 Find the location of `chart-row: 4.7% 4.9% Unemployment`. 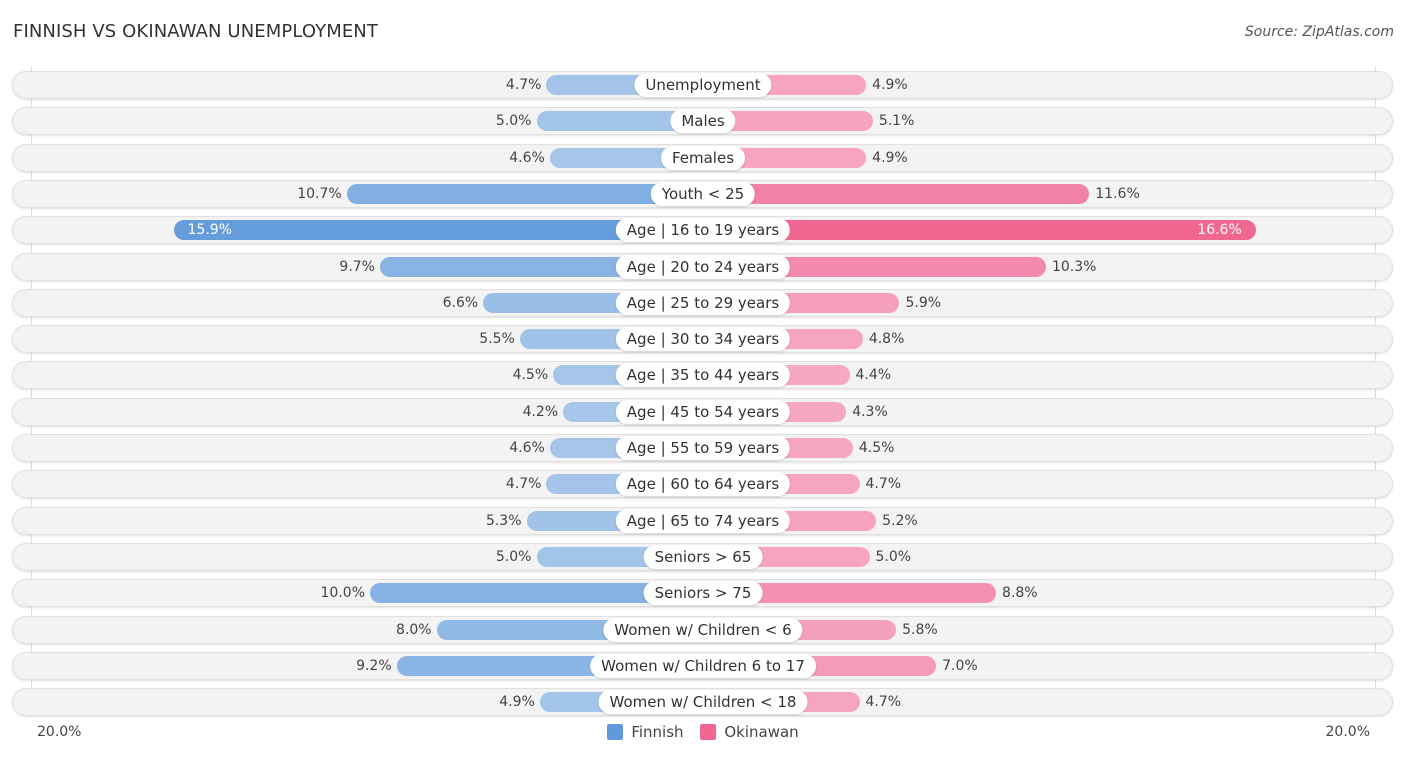

chart-row: 4.7% 4.9% Unemployment is located at coordinates (702, 85).